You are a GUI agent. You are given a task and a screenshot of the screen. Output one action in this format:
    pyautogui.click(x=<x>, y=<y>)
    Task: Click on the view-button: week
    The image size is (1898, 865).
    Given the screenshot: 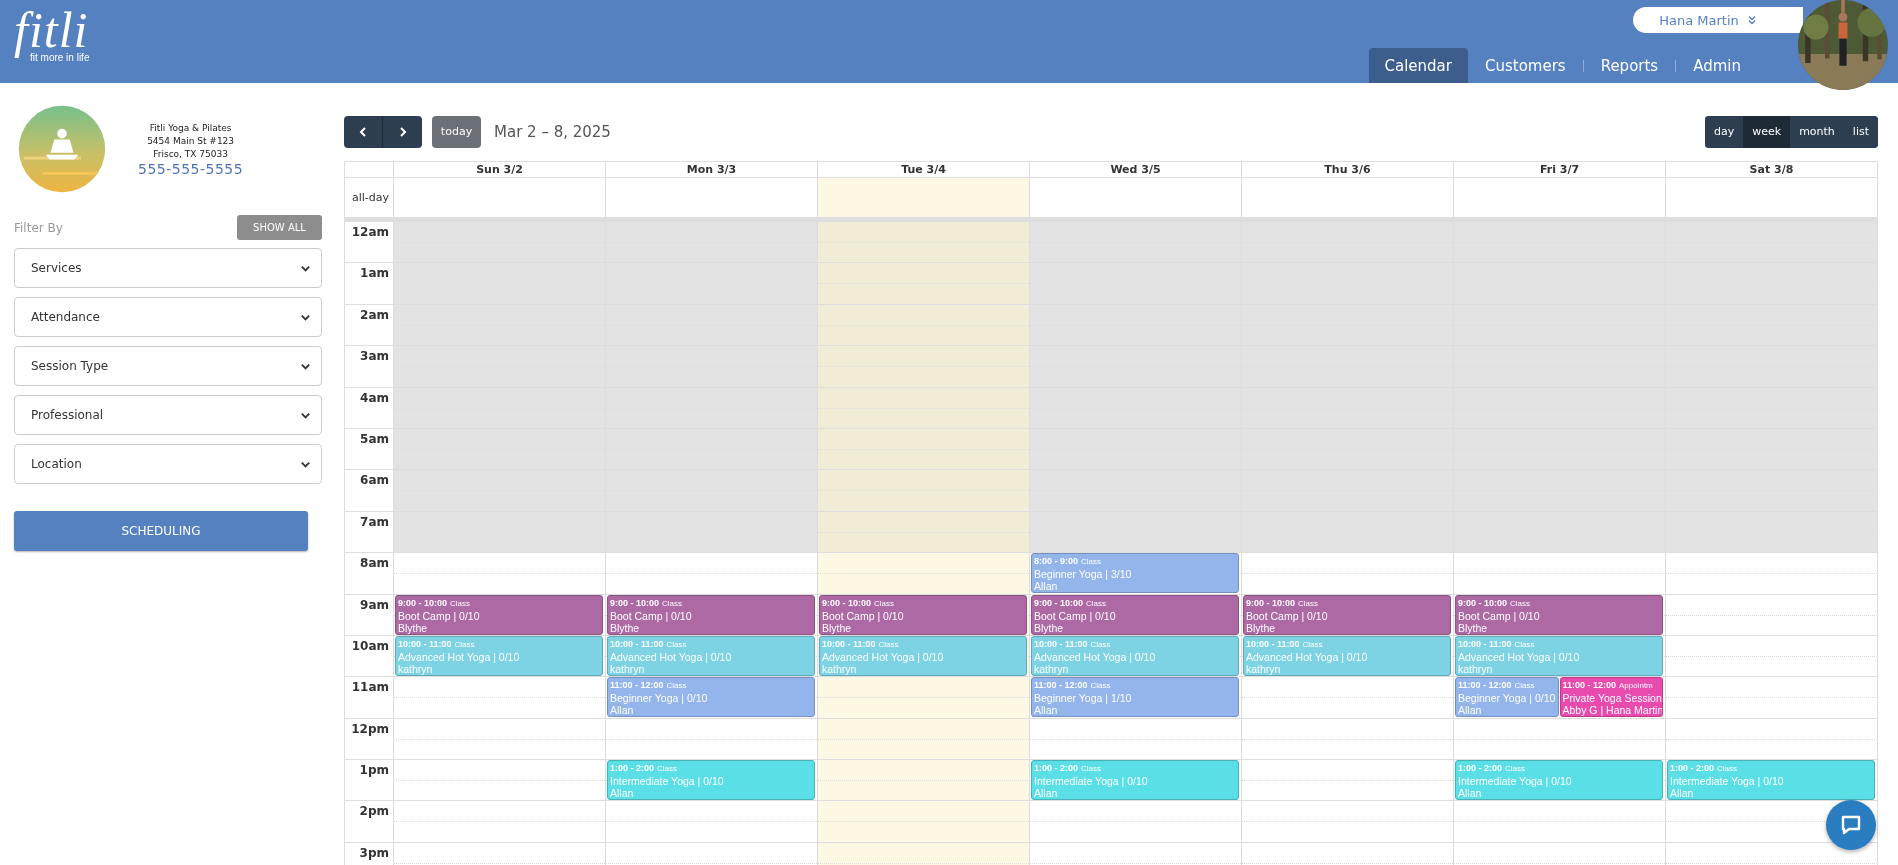 What is the action you would take?
    pyautogui.click(x=1767, y=131)
    